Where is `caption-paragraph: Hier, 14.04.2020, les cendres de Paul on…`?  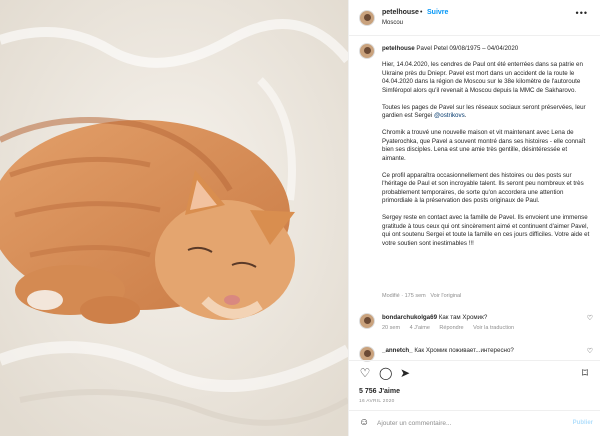
caption-paragraph: Hier, 14.04.2020, les cendres de Paul on… is located at coordinates (482, 77).